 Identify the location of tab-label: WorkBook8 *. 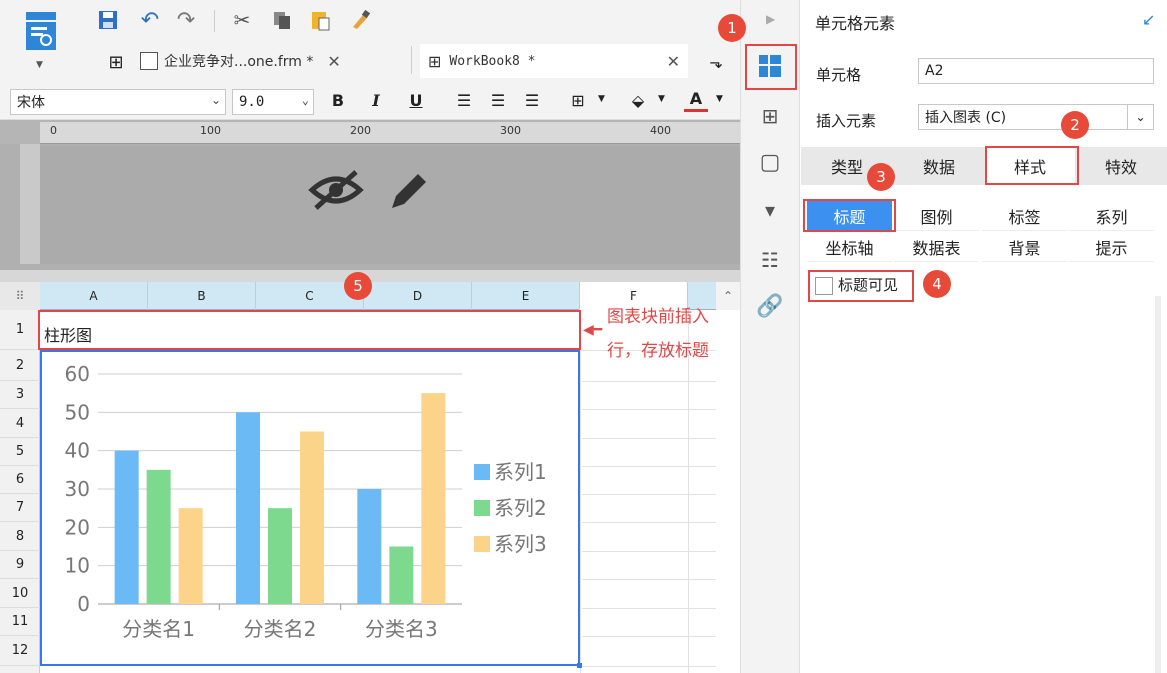
(492, 61).